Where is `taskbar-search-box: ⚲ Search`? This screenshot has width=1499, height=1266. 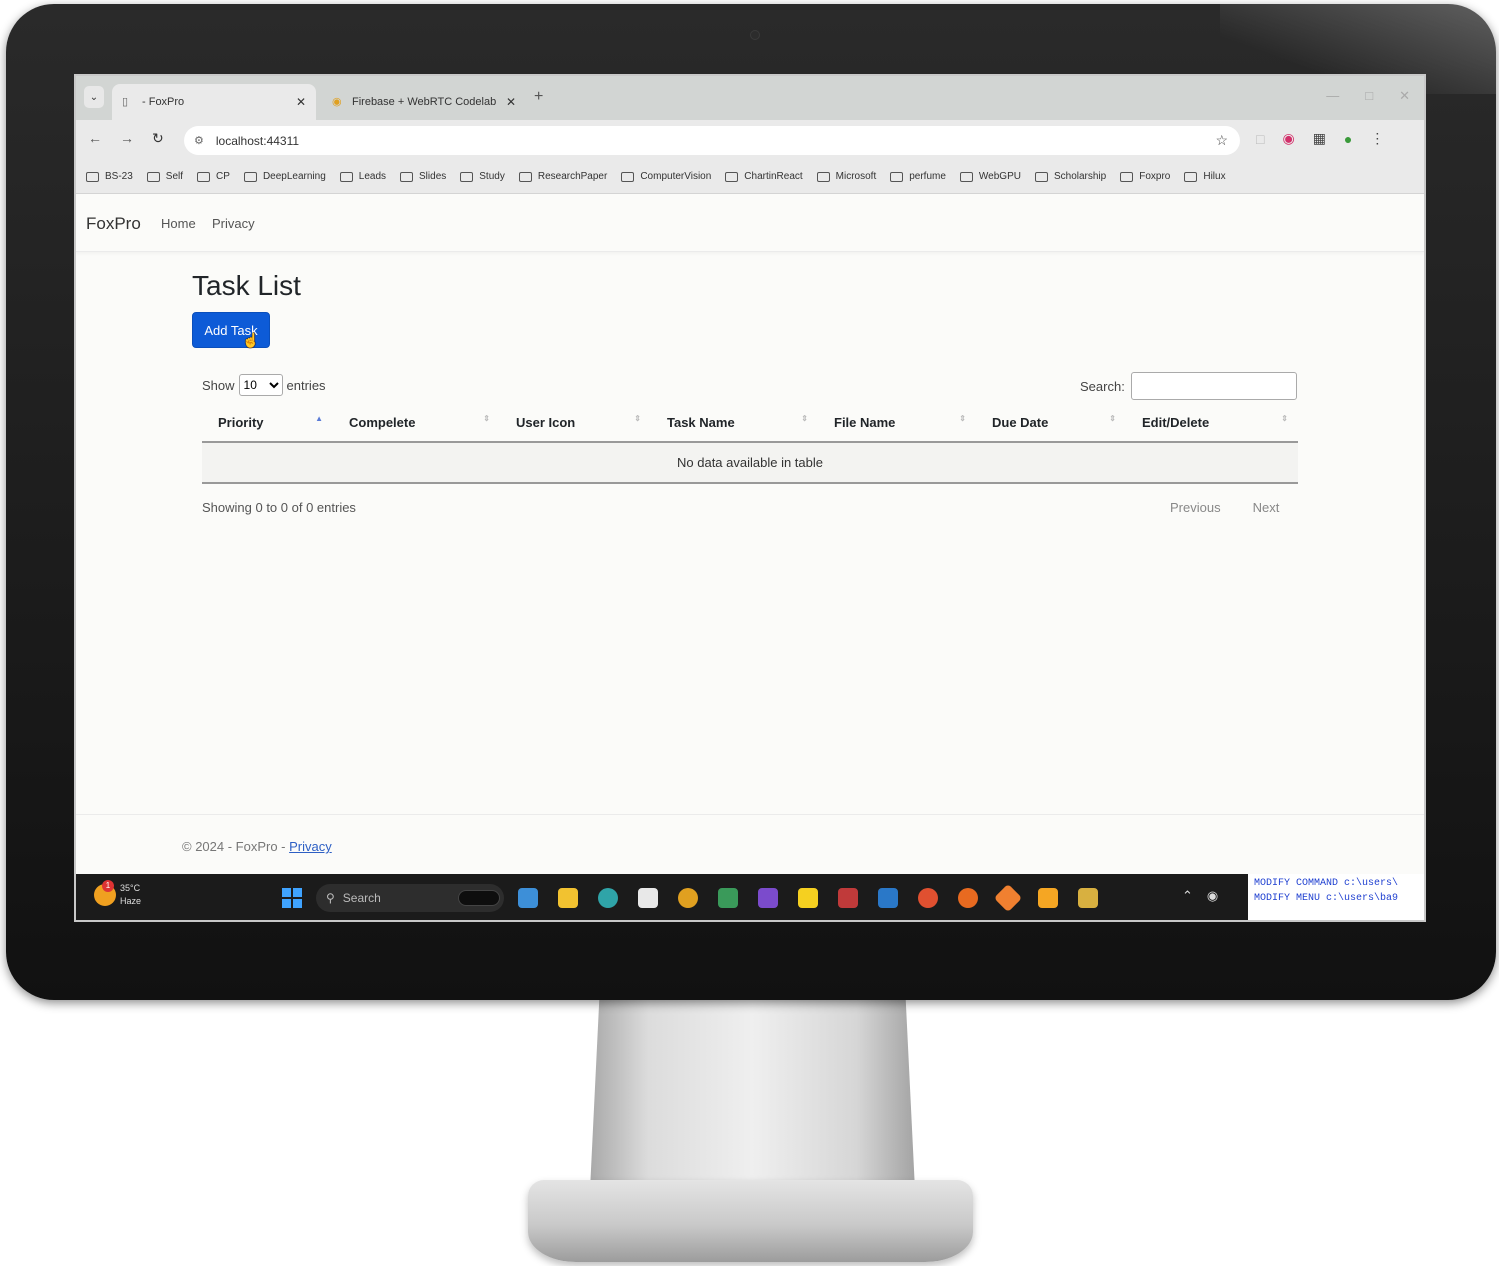
taskbar-search-box: ⚲ Search is located at coordinates (410, 898).